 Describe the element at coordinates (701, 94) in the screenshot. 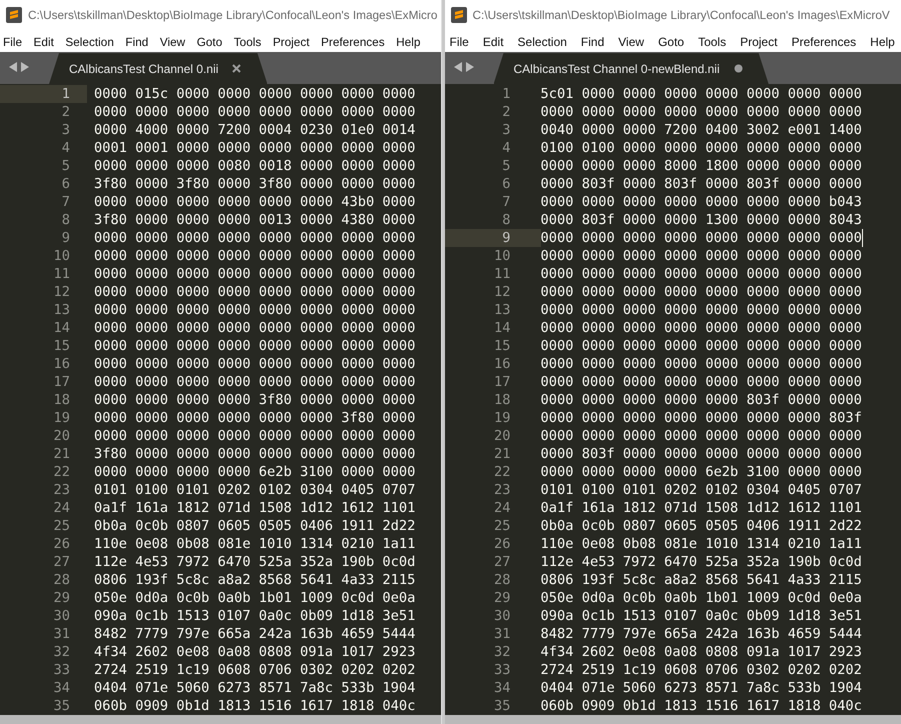

I see `hex-line: 5c01 0000 0000 0000 0000 0000 0000 0000` at that location.